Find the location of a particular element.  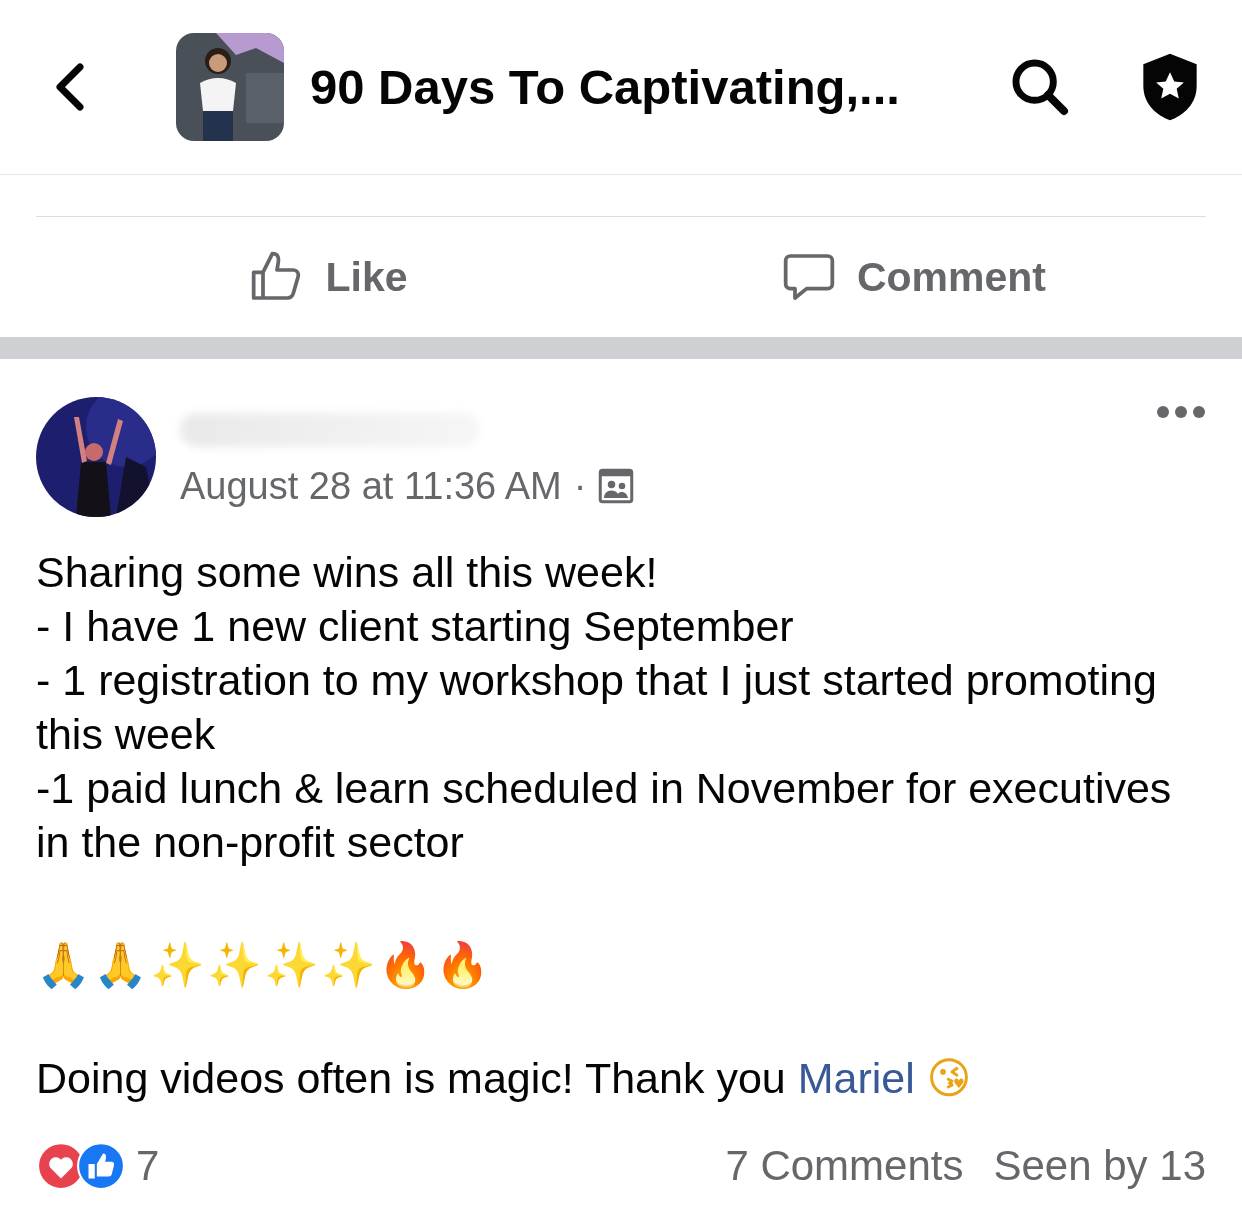

post-text: - I have 1 new client starting September is located at coordinates (415, 626).